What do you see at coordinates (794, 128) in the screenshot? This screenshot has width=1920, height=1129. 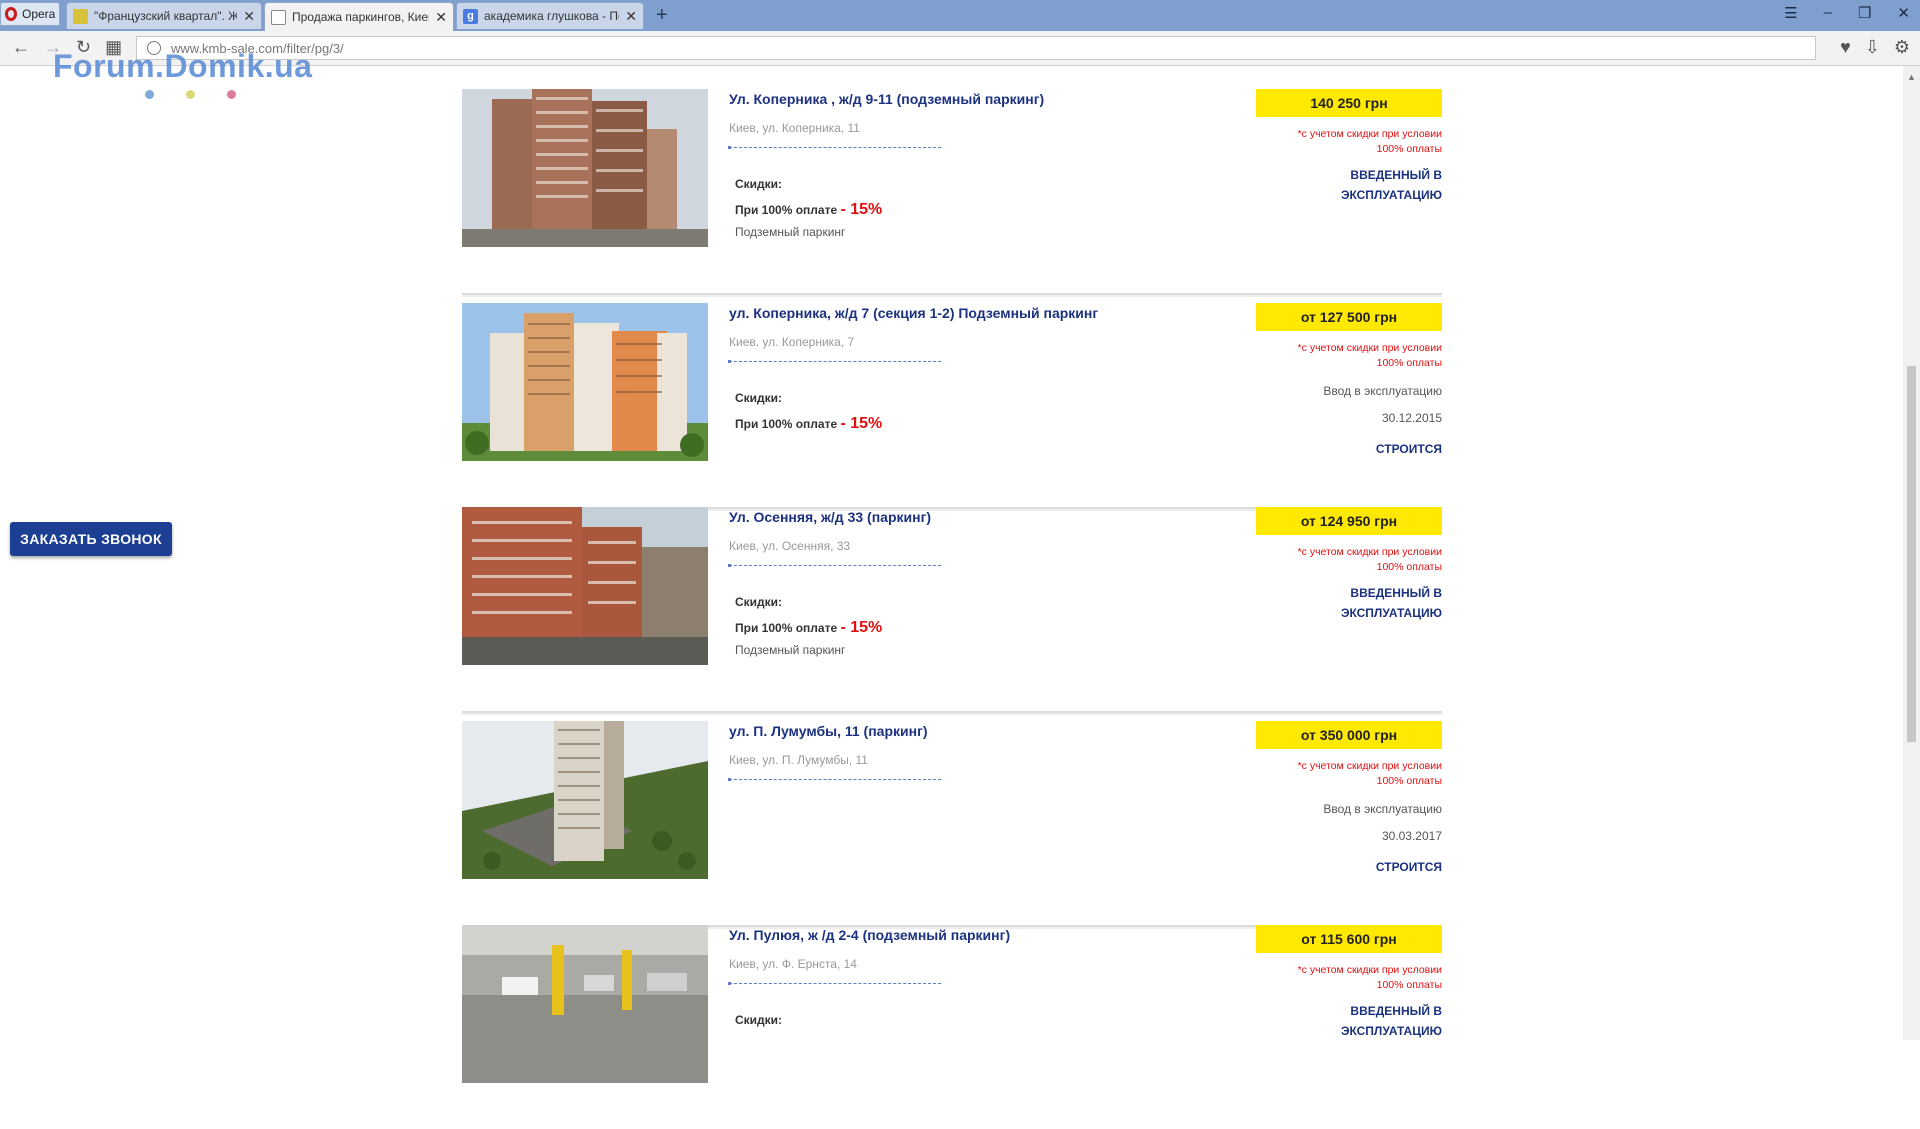 I see `listing-address: Киев, ул. Коперника, 11` at bounding box center [794, 128].